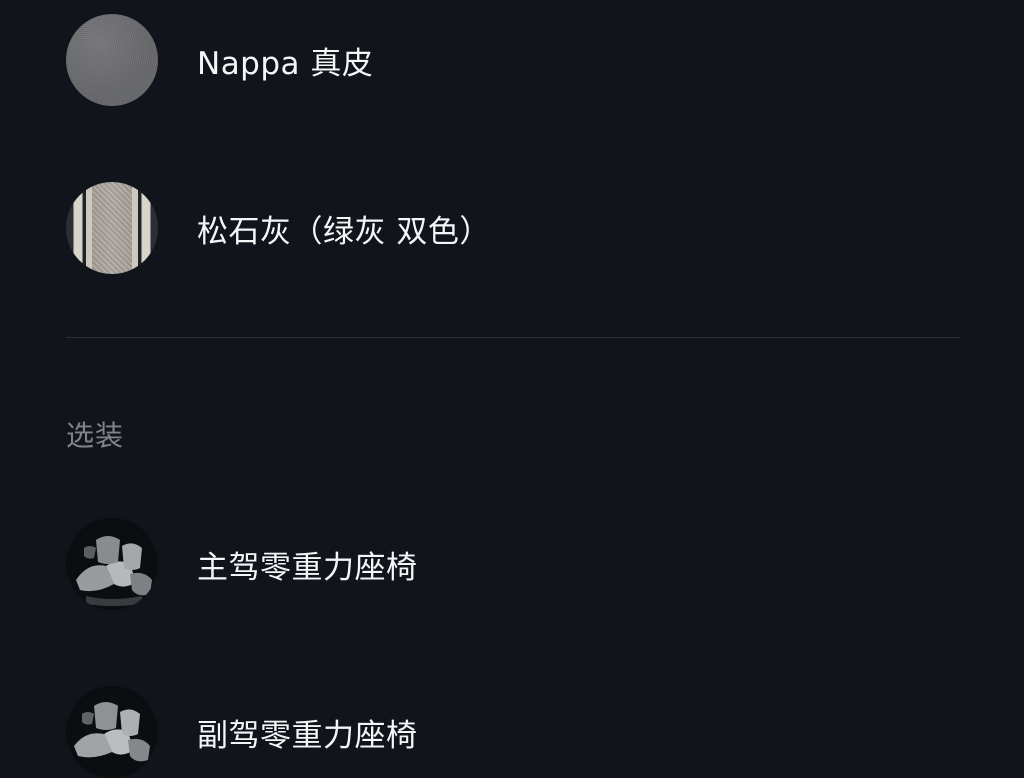 Image resolution: width=1024 pixels, height=778 pixels. Describe the element at coordinates (513, 732) in the screenshot. I see `option-passenger-zero-gravity-seat: 副驾零重力座椅` at that location.